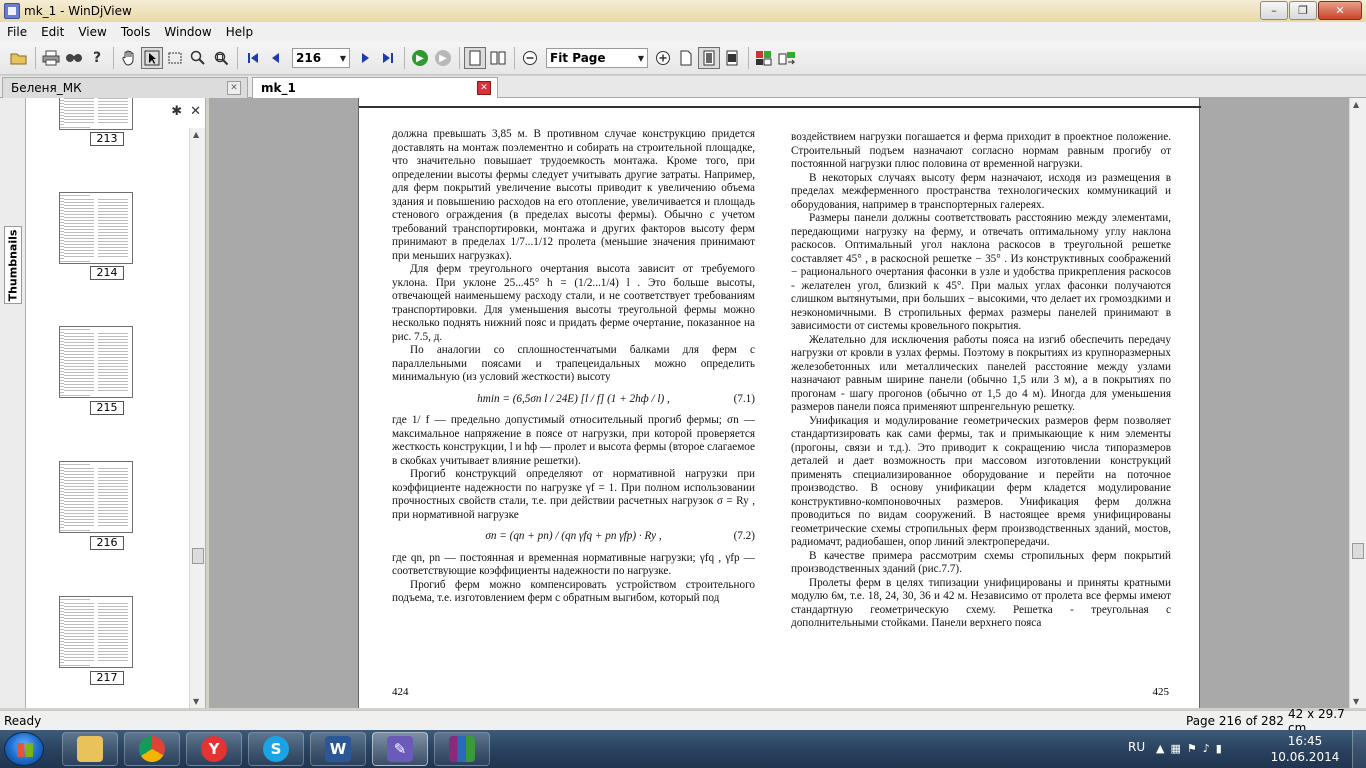 The height and width of the screenshot is (768, 1366). Describe the element at coordinates (1274, 10) in the screenshot. I see `minimize-button: –` at that location.